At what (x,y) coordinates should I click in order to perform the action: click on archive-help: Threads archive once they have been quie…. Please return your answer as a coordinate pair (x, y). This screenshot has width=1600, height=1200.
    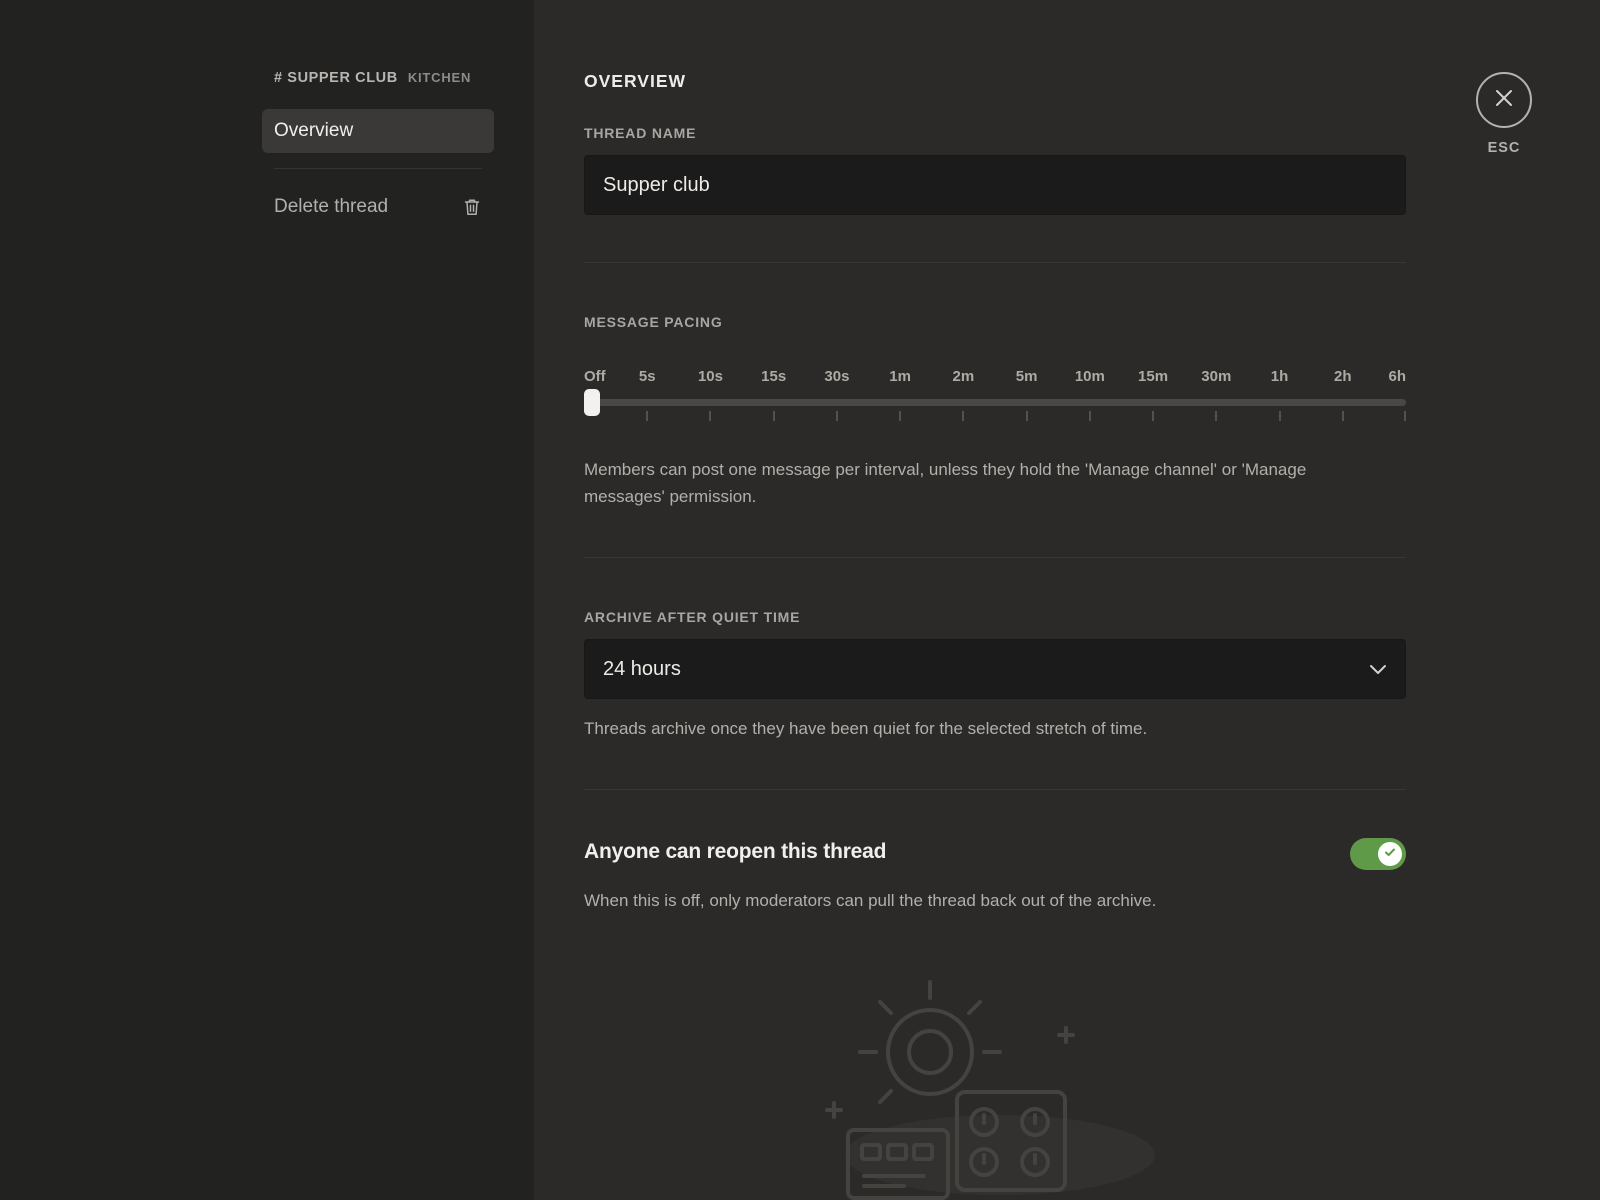
    Looking at the image, I should click on (866, 728).